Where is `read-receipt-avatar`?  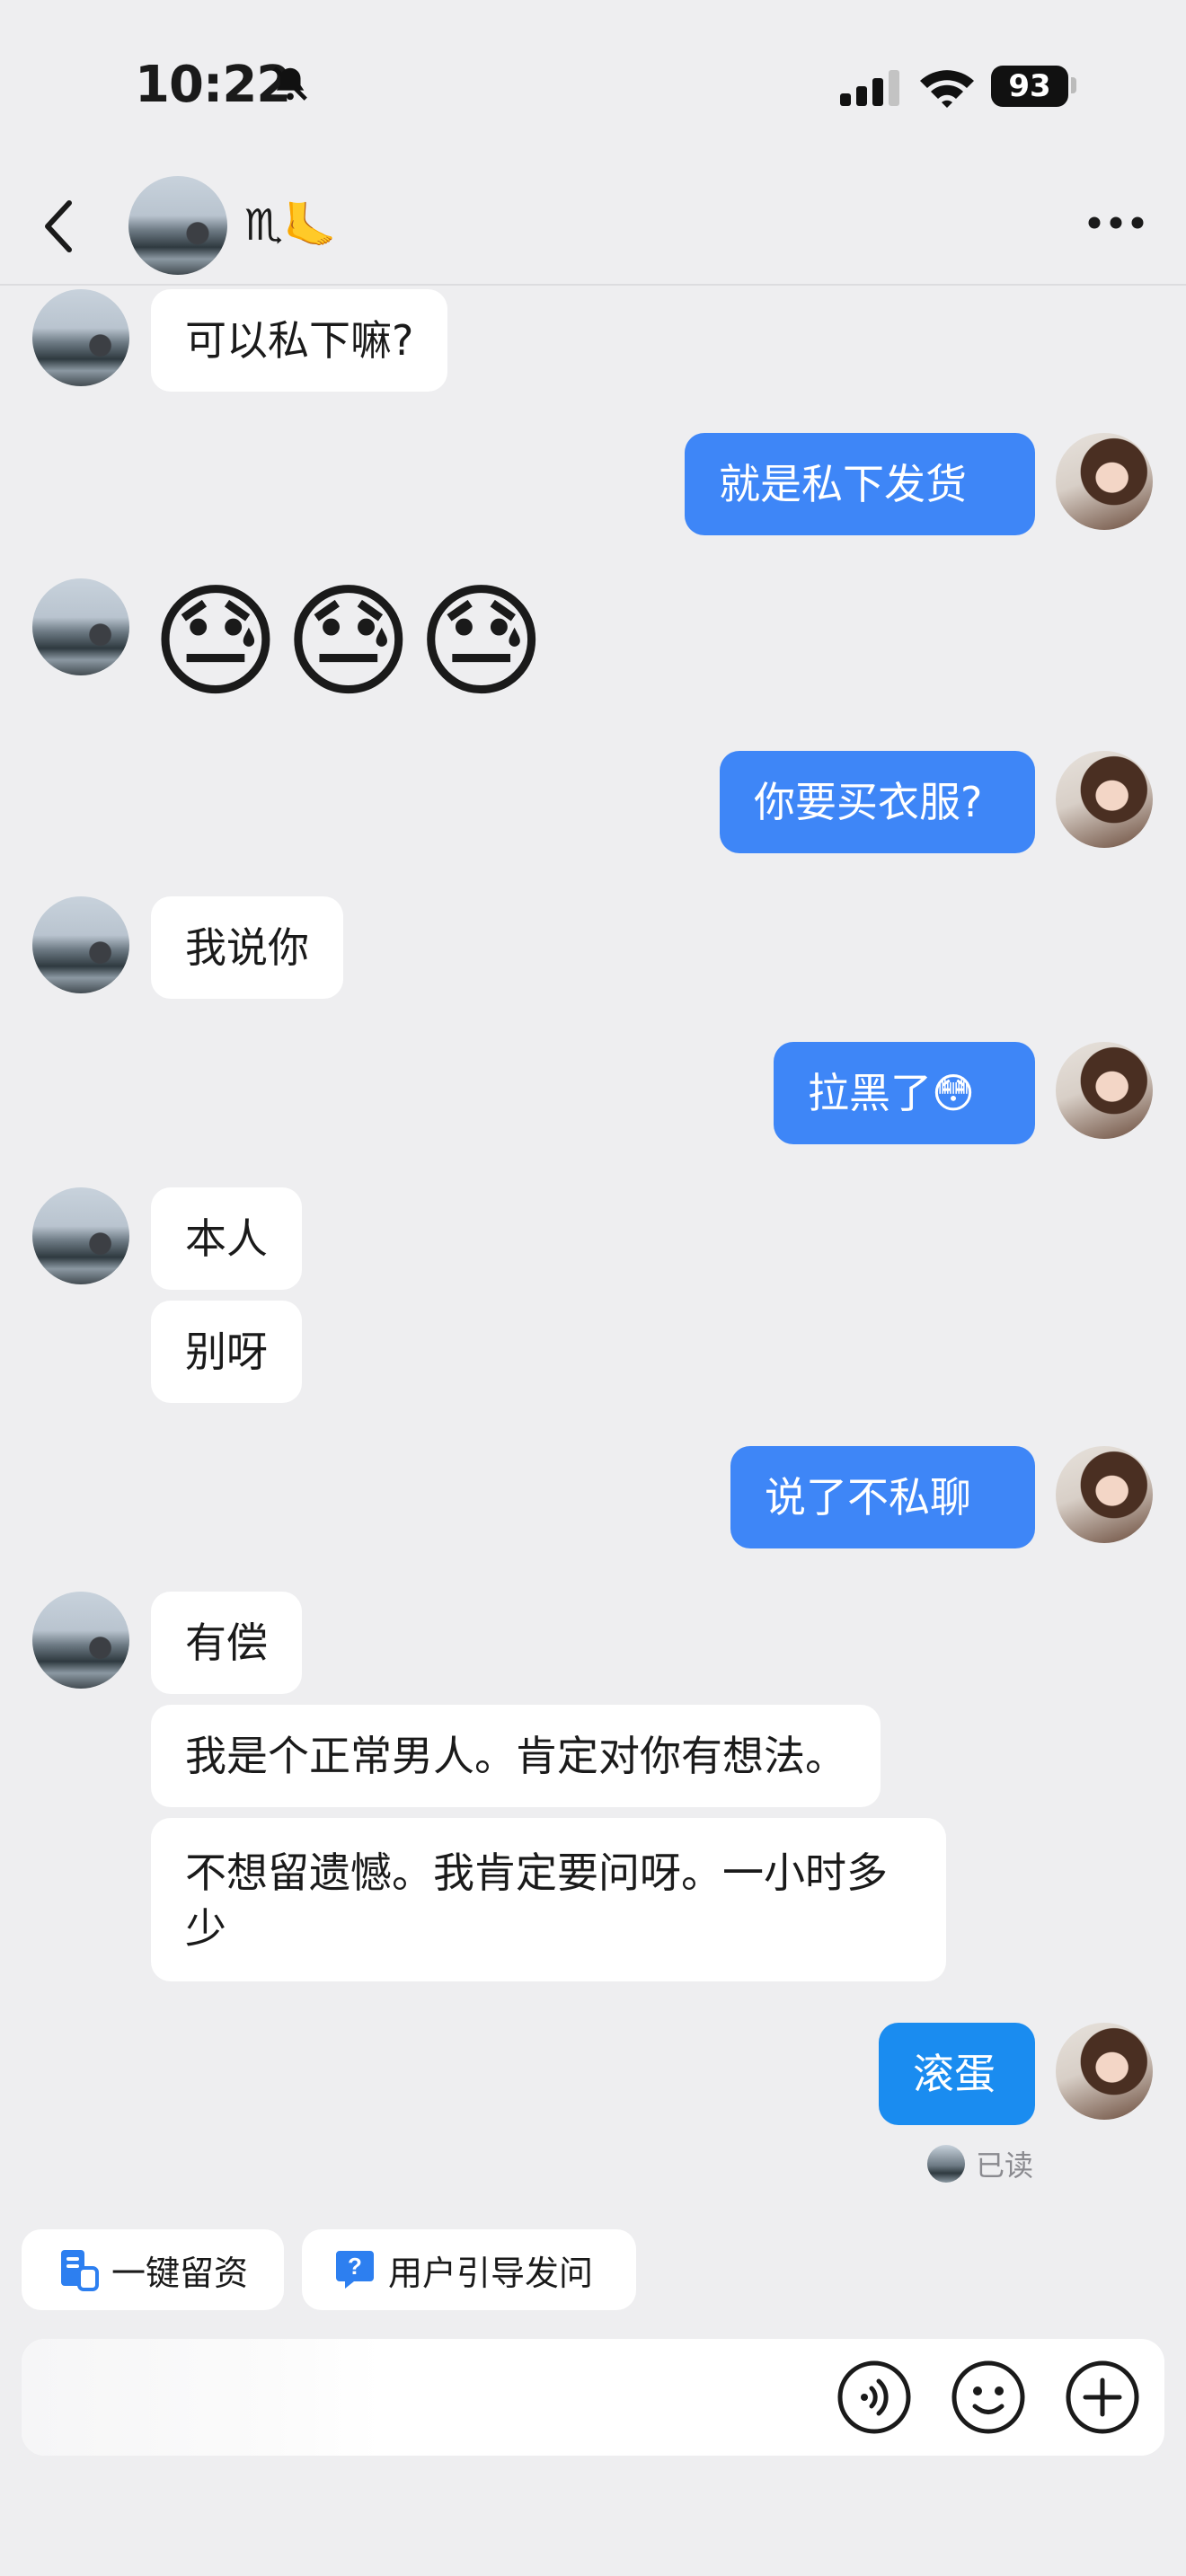 read-receipt-avatar is located at coordinates (946, 2164).